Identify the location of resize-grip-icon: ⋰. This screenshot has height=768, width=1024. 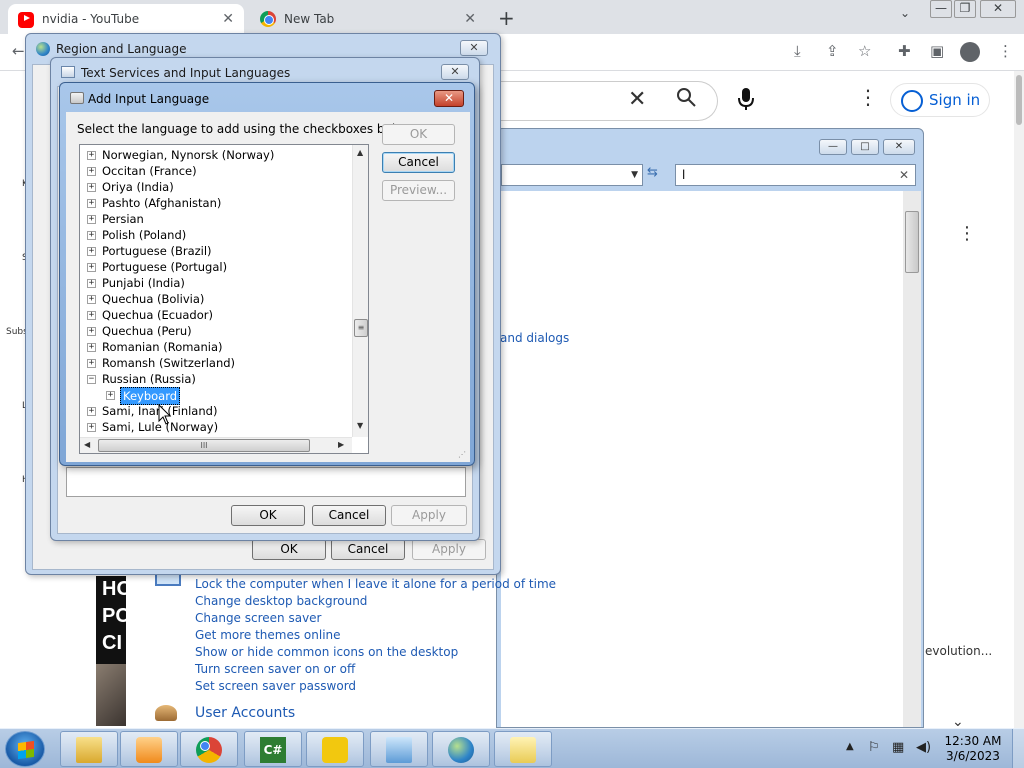
(462, 454).